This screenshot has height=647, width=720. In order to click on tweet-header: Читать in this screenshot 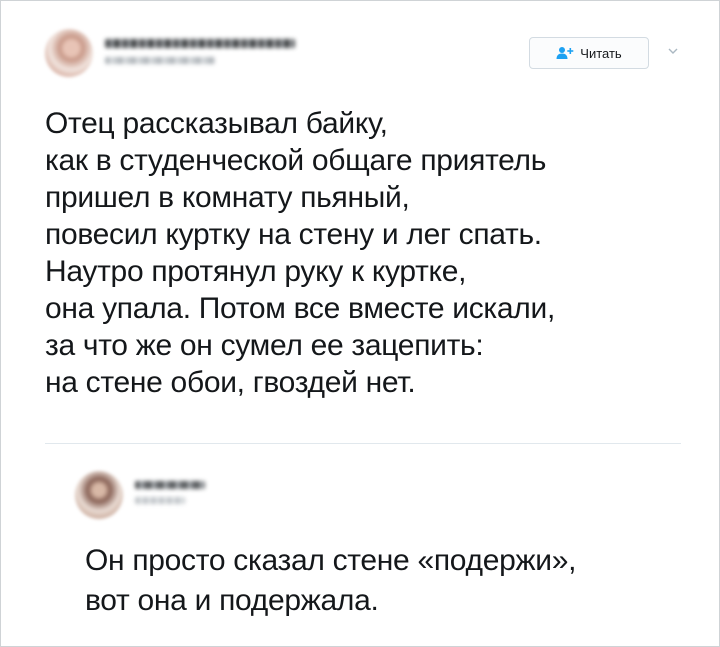, I will do `click(365, 55)`.